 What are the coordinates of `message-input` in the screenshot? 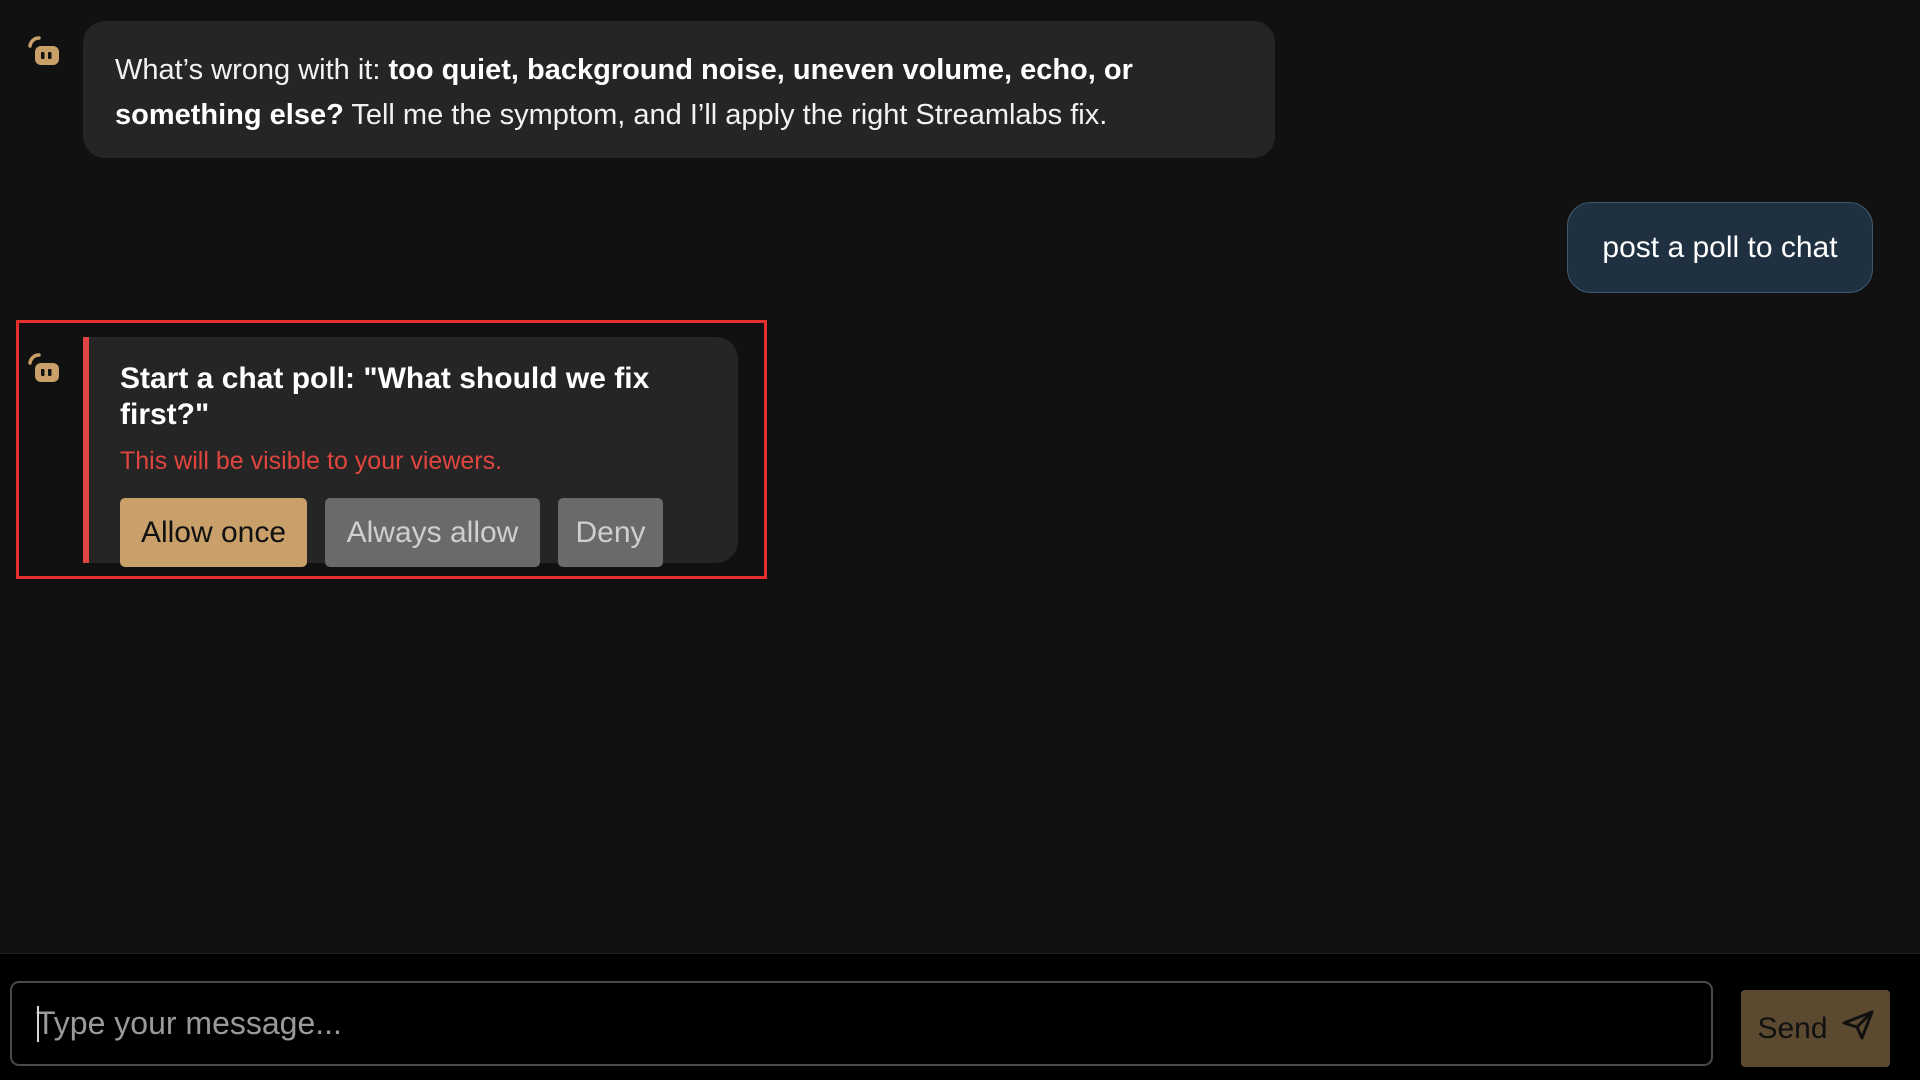 It's located at (861, 1023).